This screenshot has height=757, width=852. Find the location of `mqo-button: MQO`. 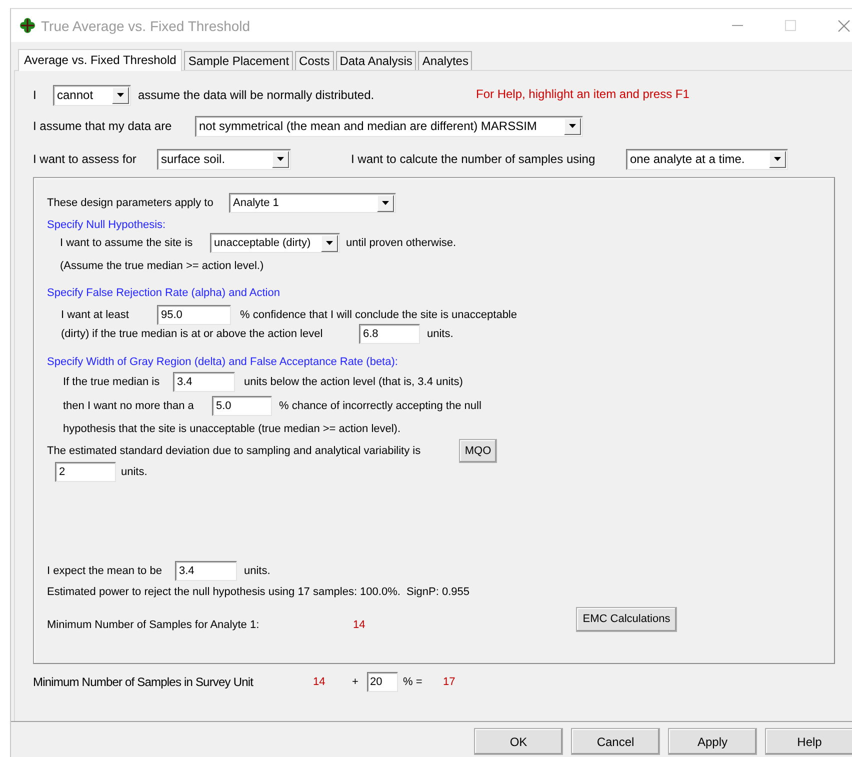

mqo-button: MQO is located at coordinates (478, 451).